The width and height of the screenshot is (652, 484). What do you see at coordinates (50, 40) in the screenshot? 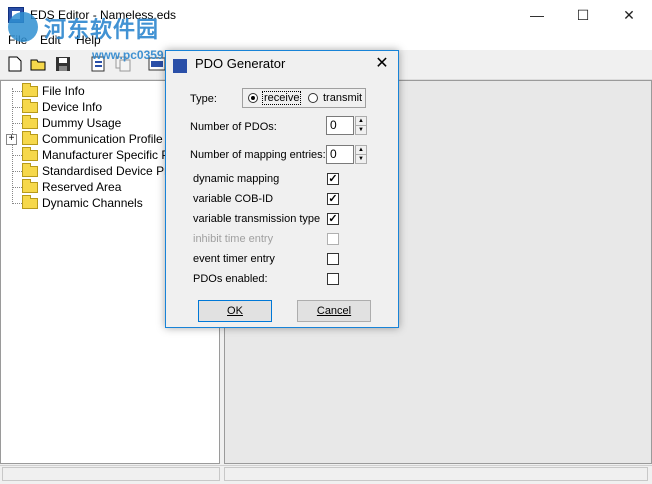
I see `menu-edit: Edit` at bounding box center [50, 40].